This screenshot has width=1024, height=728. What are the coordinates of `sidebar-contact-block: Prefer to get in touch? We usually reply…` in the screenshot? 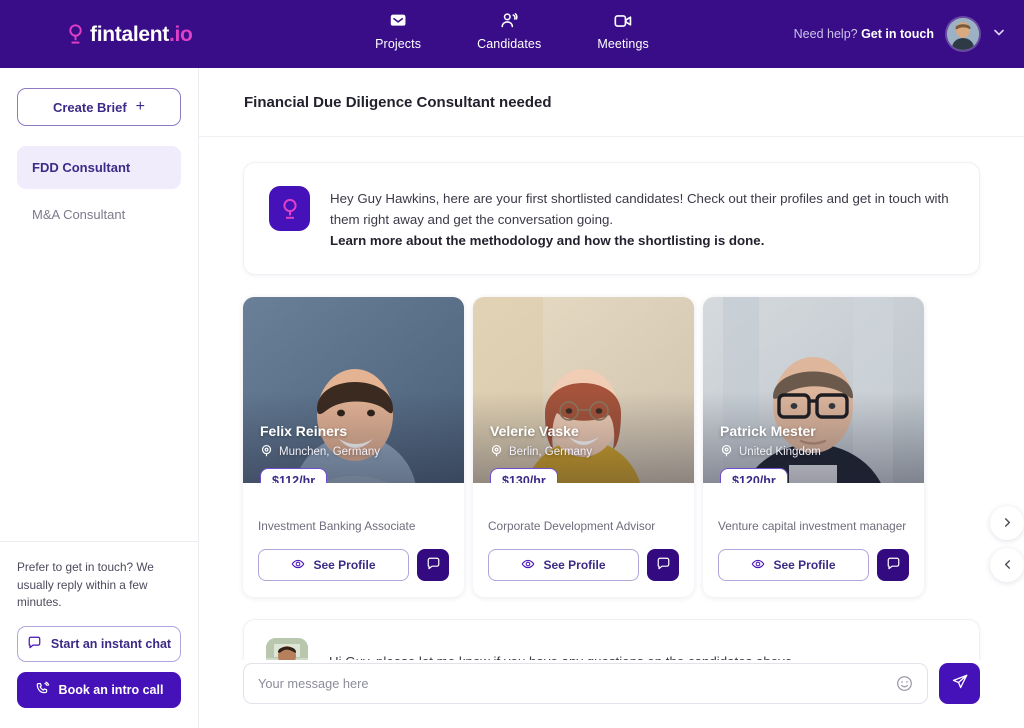 It's located at (99, 634).